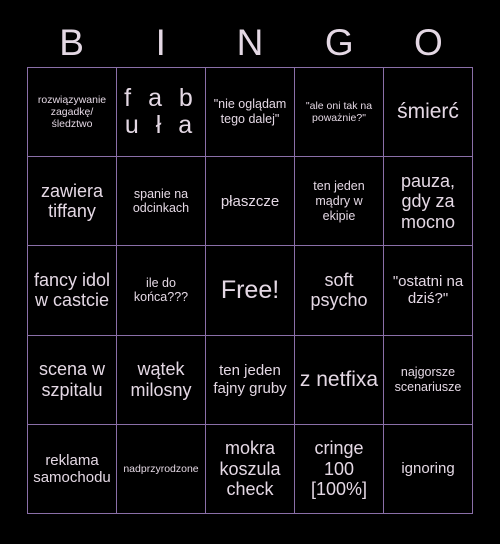  I want to click on bingo-cell: fancy idol w castcie, so click(72, 291).